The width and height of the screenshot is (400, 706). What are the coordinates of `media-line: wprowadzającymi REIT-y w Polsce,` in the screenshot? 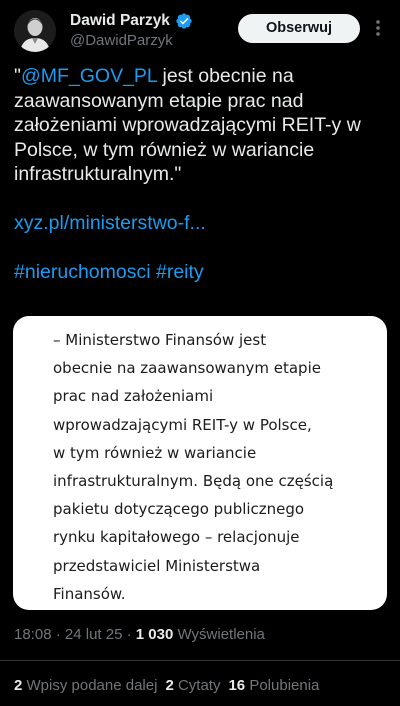 It's located at (182, 424).